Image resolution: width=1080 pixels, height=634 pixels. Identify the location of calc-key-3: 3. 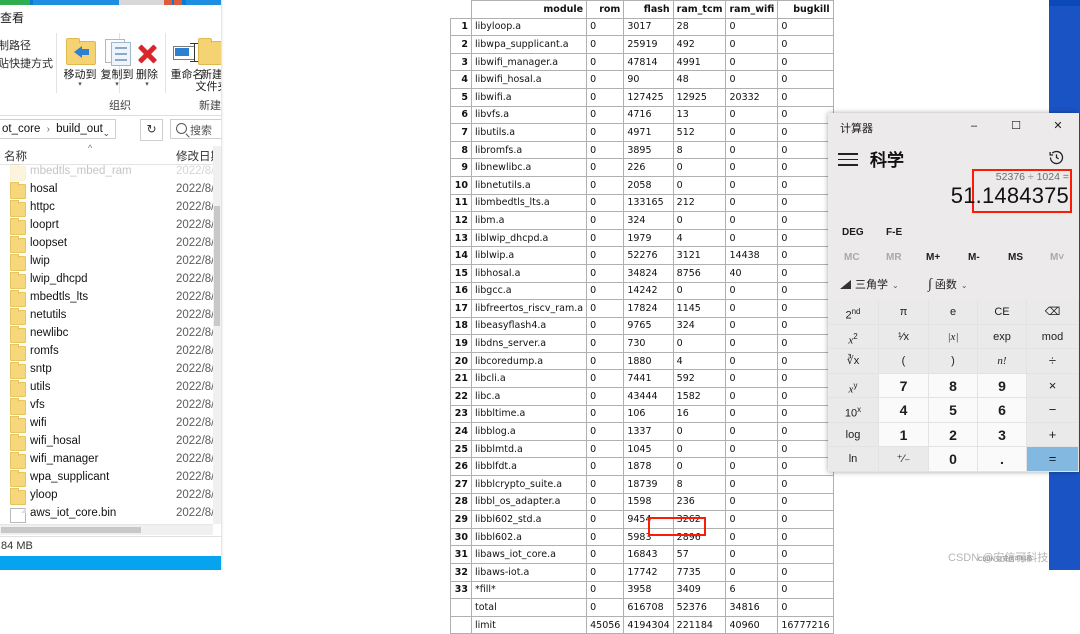
(1002, 435).